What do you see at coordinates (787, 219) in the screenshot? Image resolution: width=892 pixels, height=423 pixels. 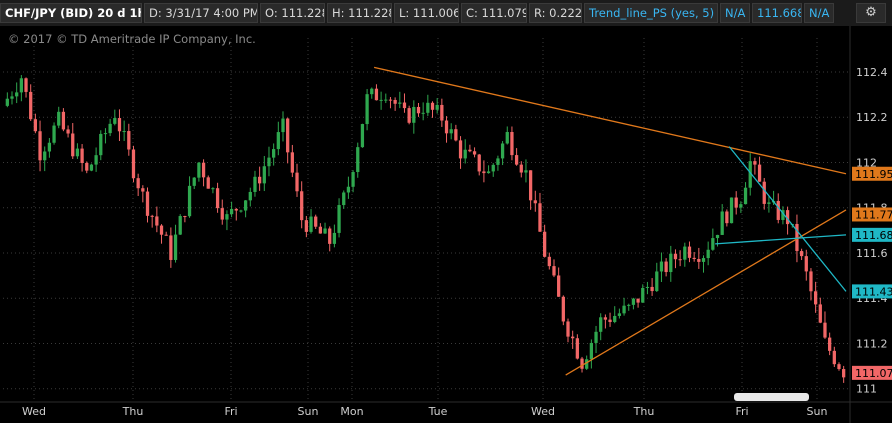 I see `cyan-steep-line` at bounding box center [787, 219].